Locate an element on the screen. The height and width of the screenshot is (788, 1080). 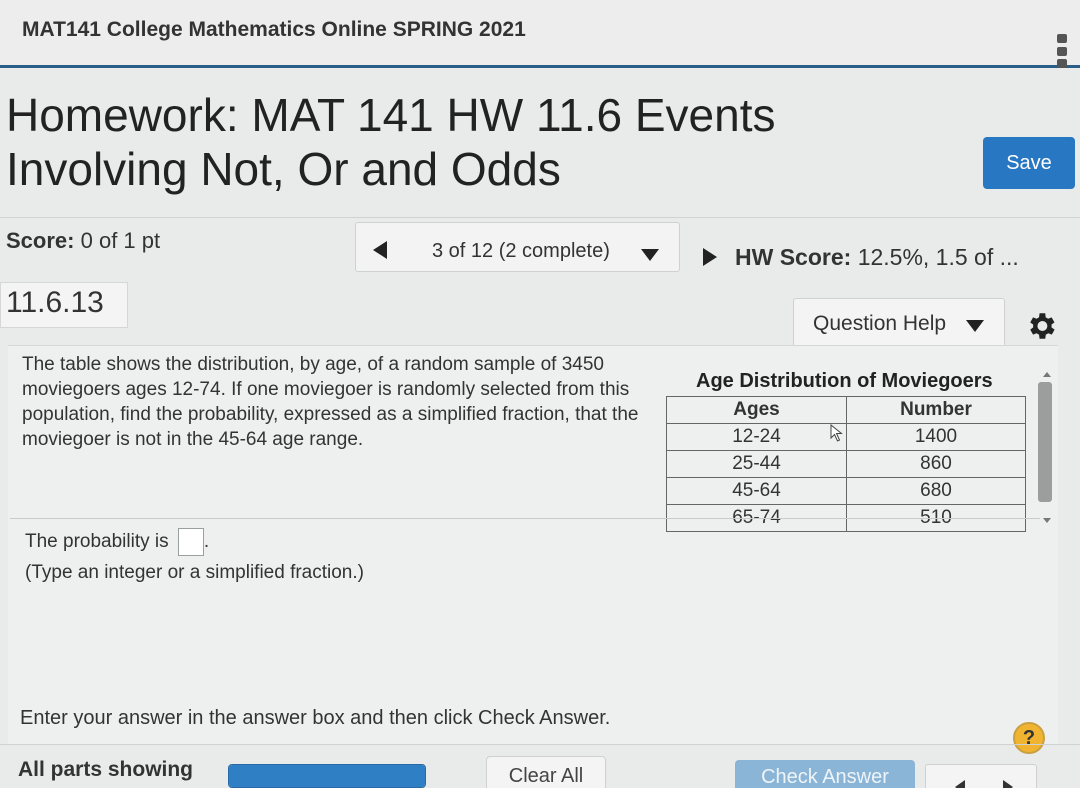
table-cell: 12-24 is located at coordinates (756, 437).